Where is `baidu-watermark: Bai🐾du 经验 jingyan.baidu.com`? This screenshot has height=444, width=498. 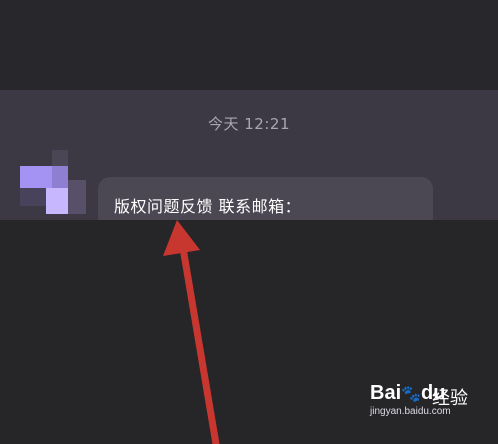 baidu-watermark: Bai🐾du 经验 jingyan.baidu.com is located at coordinates (425, 400).